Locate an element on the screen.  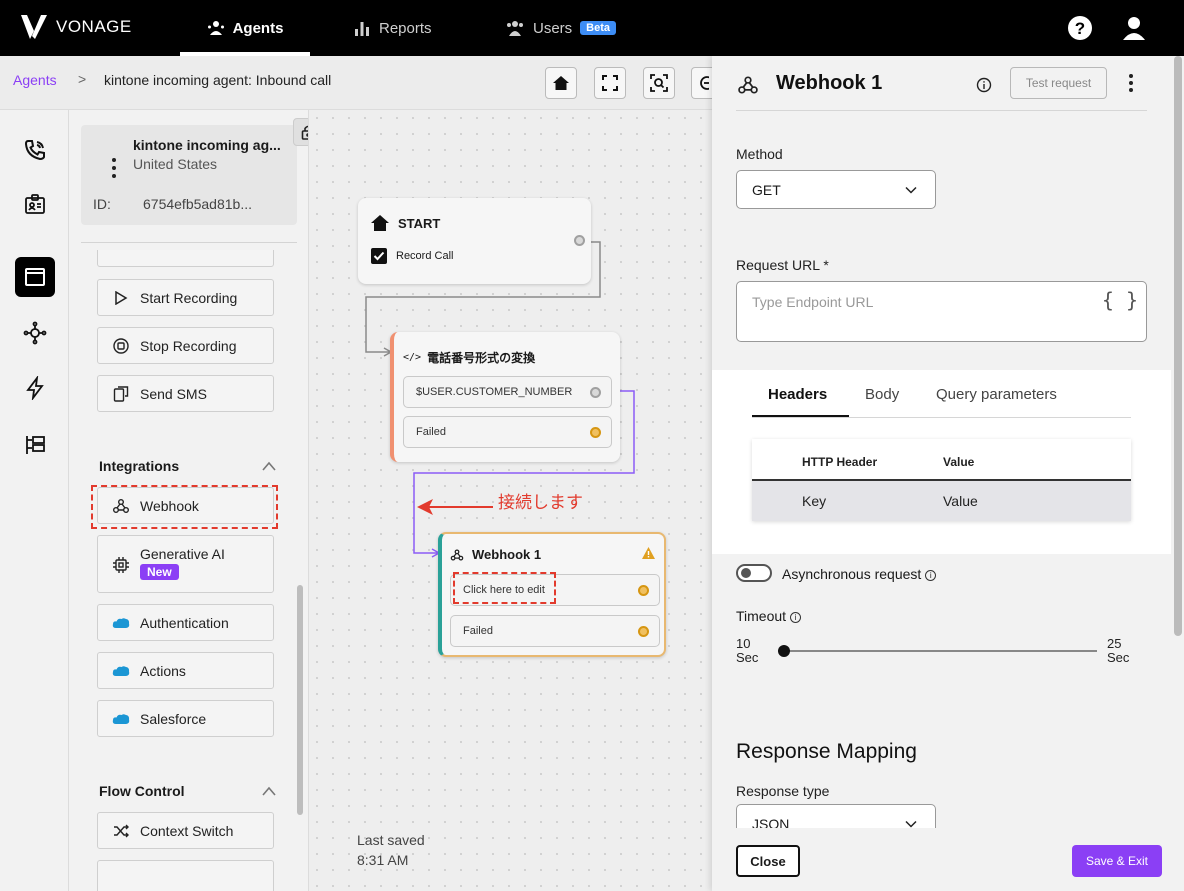
tree-structure-icon is located at coordinates (35, 445).